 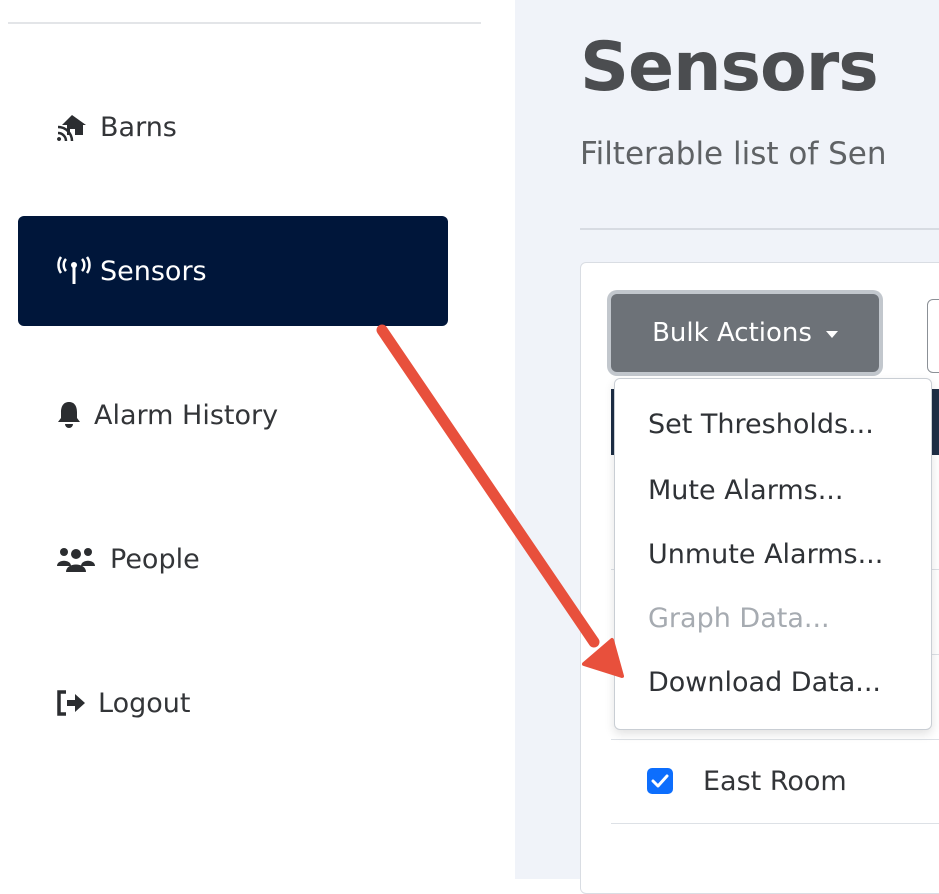 I want to click on row-divider, so click(x=775, y=823).